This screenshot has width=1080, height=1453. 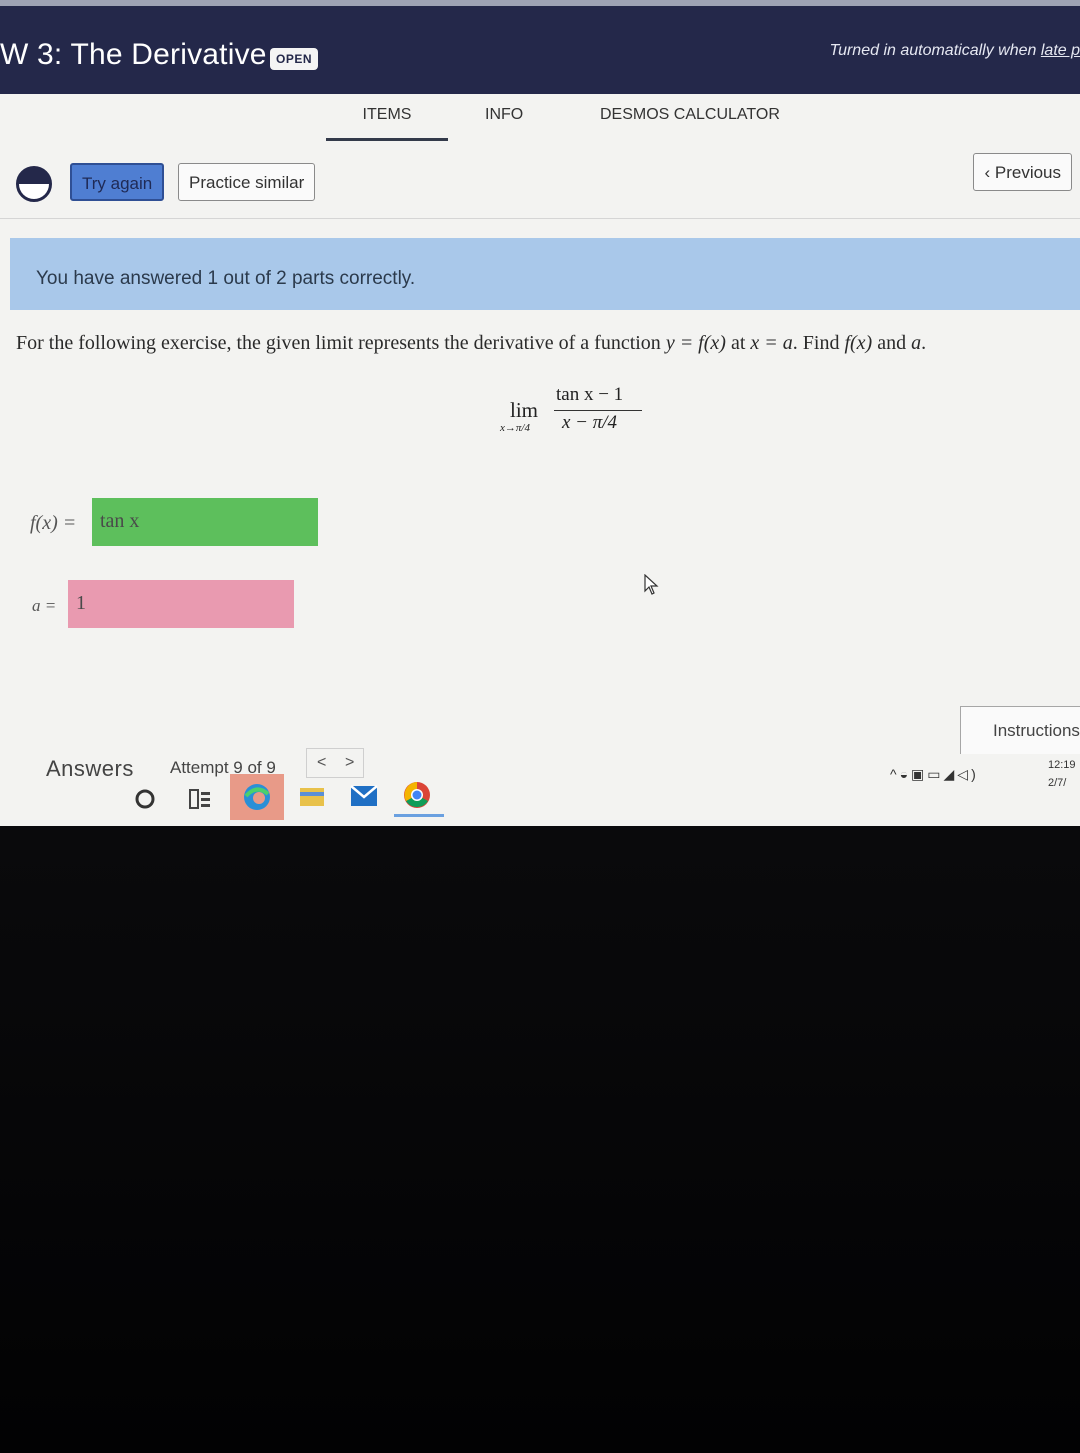 I want to click on fraction-denominator: x − π/4, so click(x=590, y=422).